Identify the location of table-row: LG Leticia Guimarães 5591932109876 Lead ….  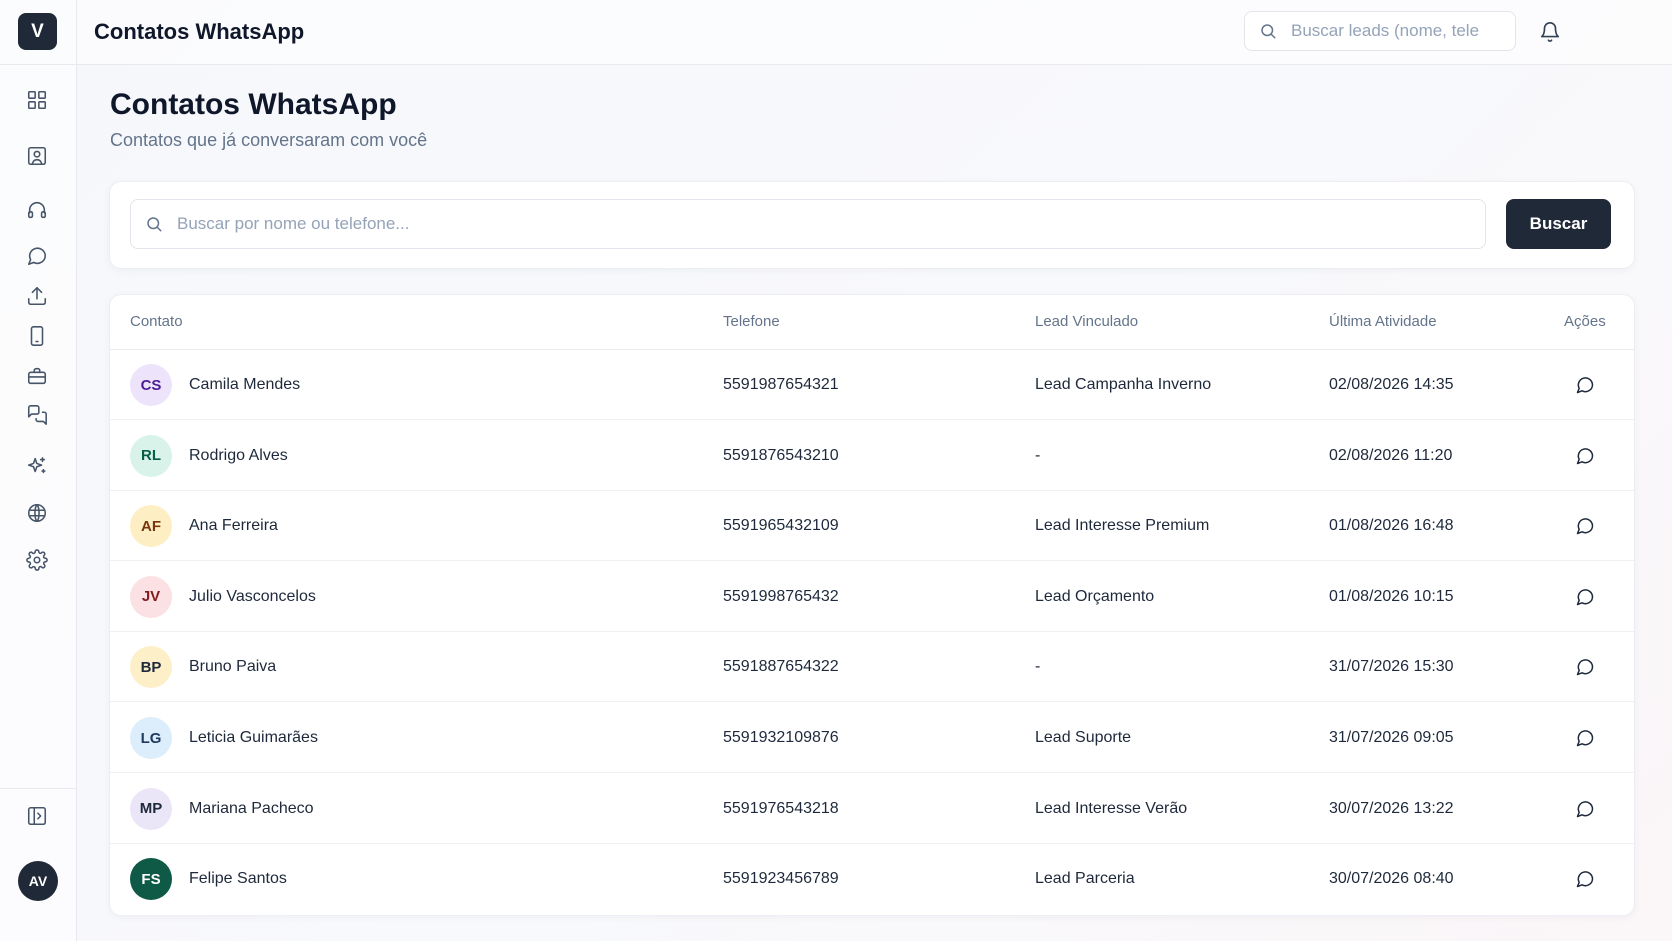
(872, 737).